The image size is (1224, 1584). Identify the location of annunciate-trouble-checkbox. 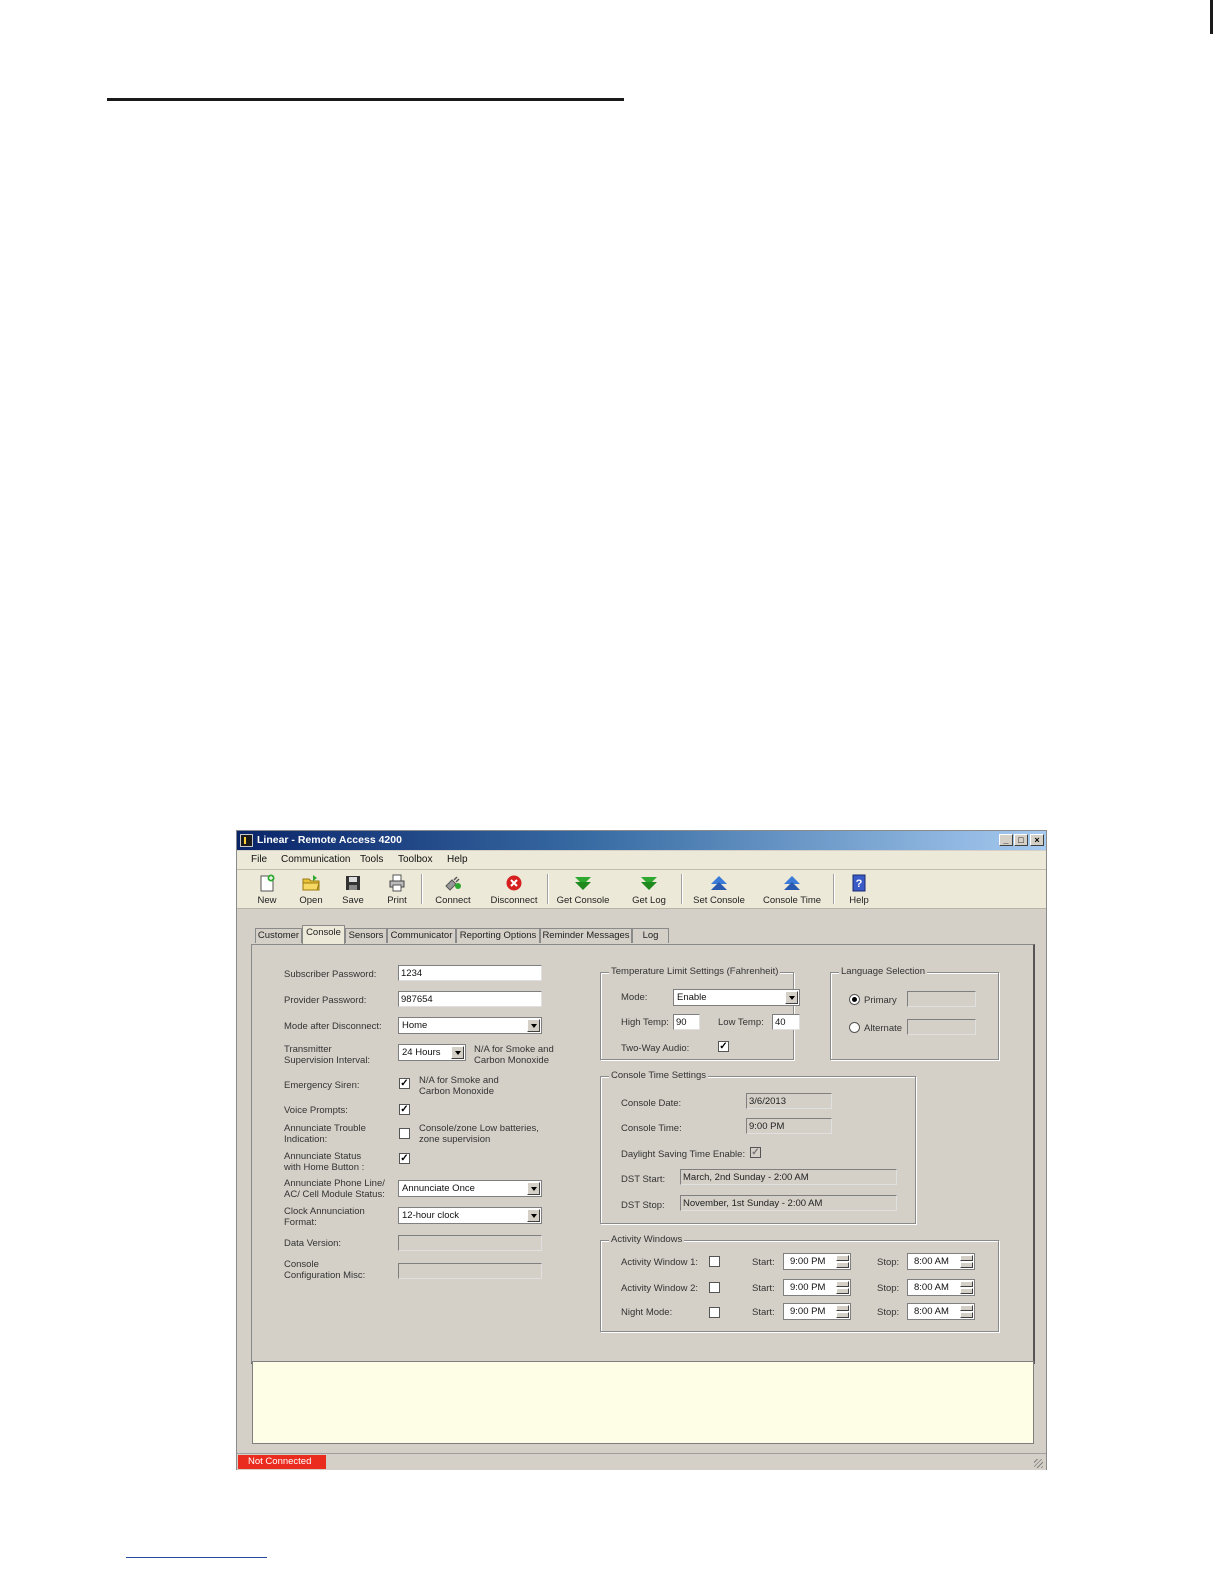
(404, 1133).